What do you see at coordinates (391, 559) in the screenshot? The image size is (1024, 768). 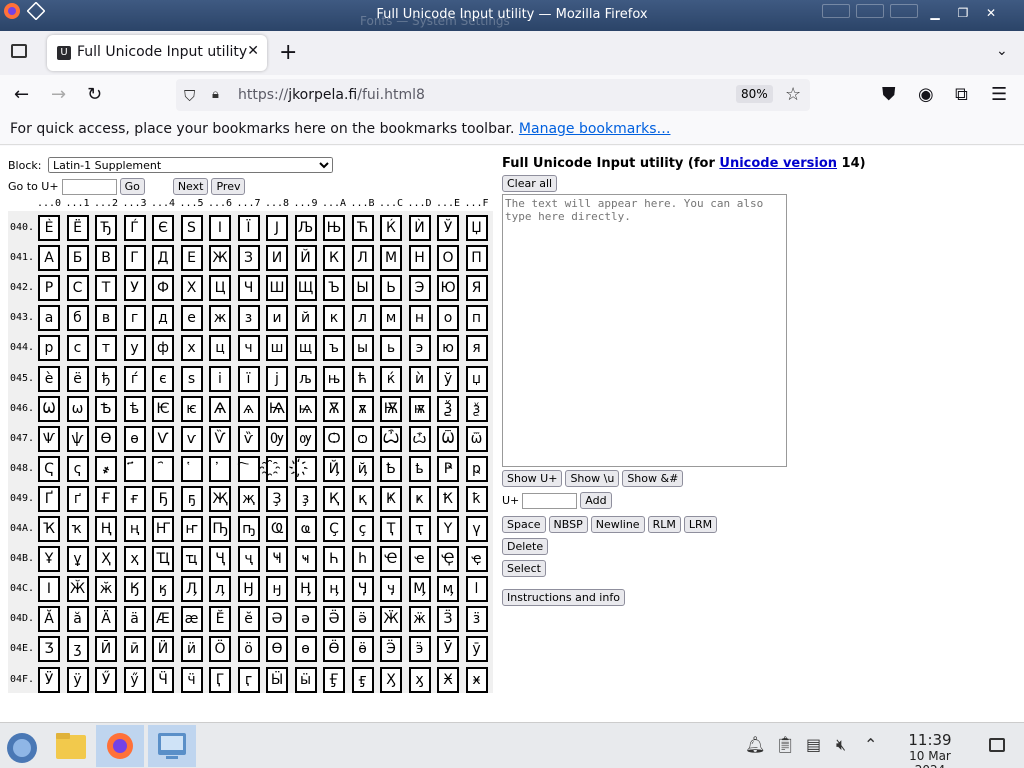 I see `char-cell: Ҽ` at bounding box center [391, 559].